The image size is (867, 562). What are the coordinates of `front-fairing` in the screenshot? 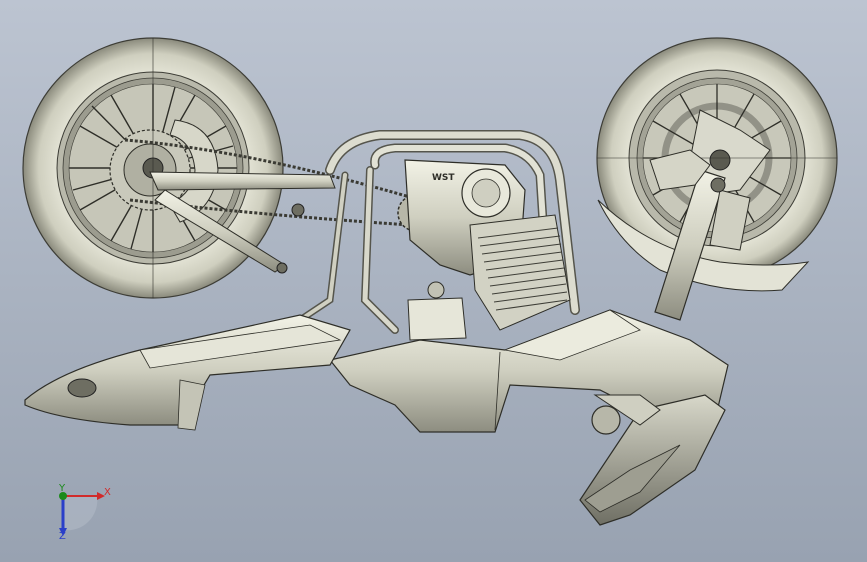 It's located at (652, 460).